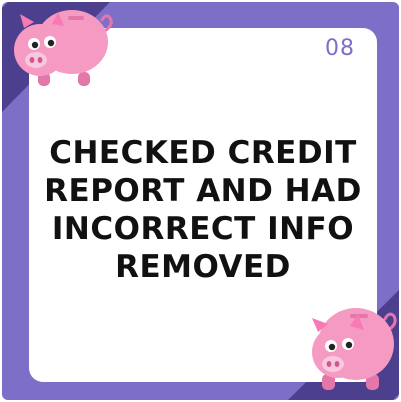  Describe the element at coordinates (354, 349) in the screenshot. I see `piggy-bank-icon-bottom-right` at that location.